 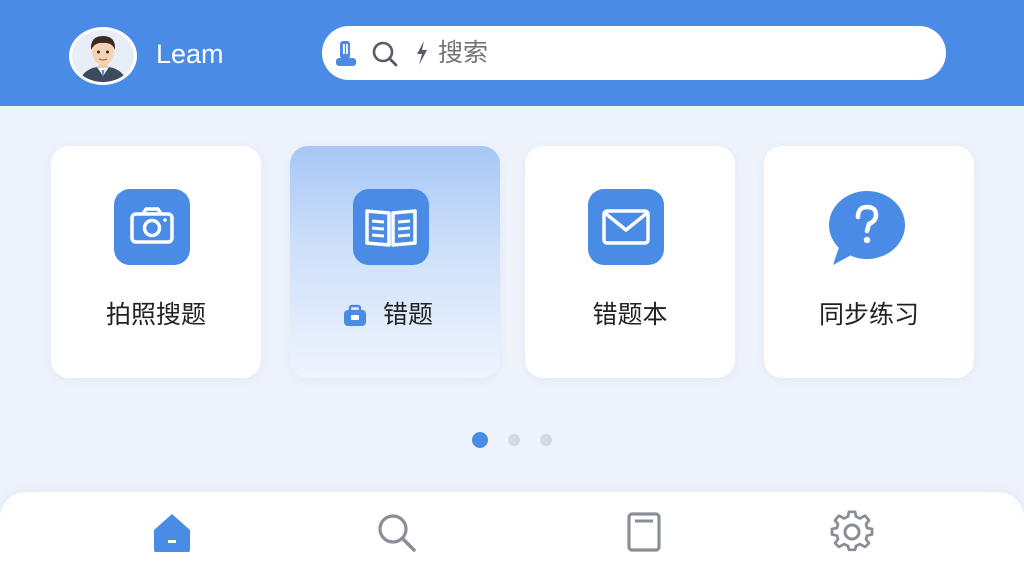 I want to click on question-bubble-icon, so click(x=867, y=228).